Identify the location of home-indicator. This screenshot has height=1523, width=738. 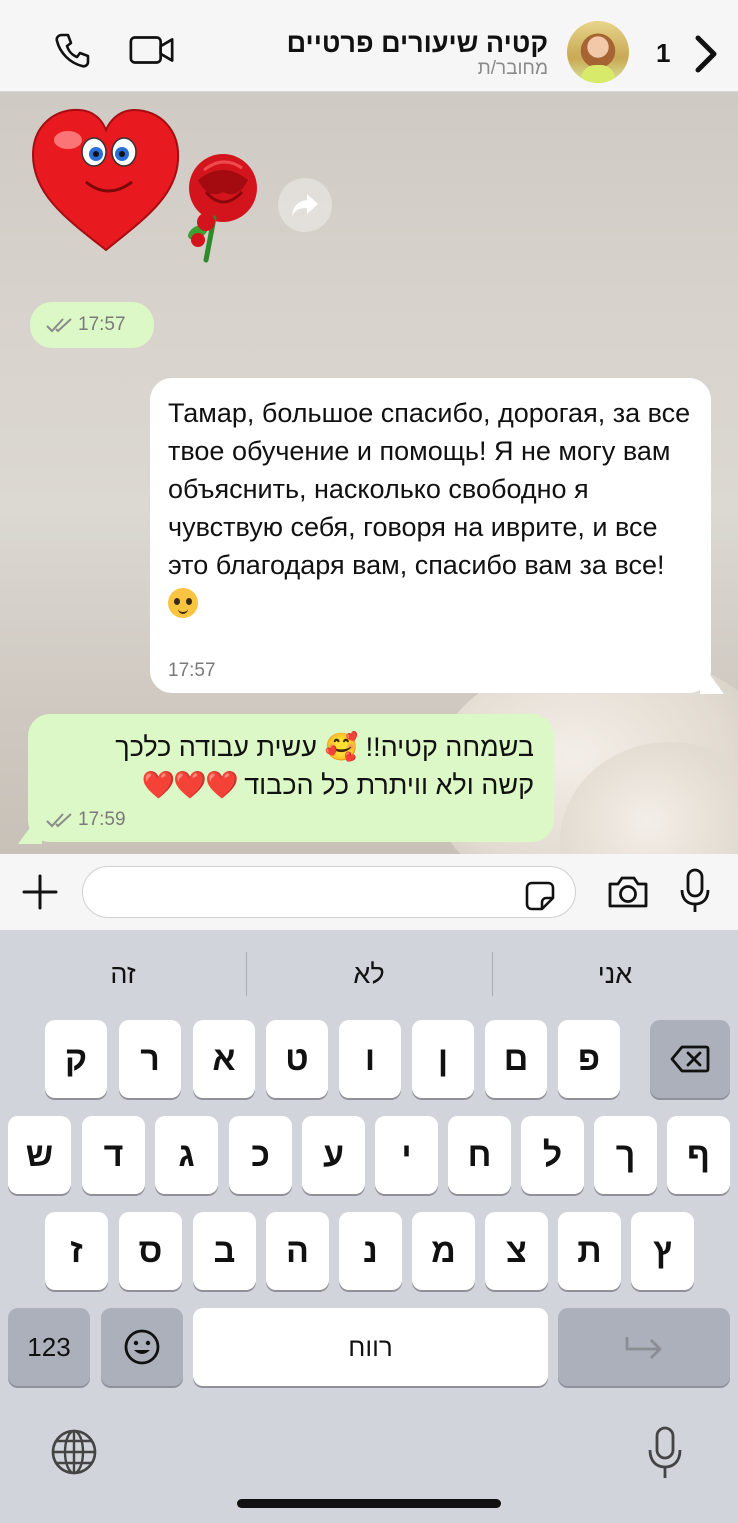
(369, 1503).